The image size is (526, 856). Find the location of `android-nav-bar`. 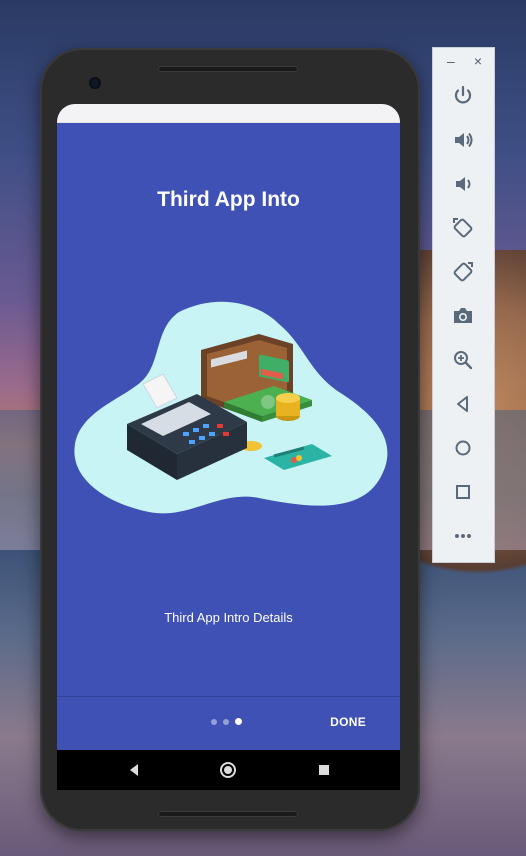

android-nav-bar is located at coordinates (228, 770).